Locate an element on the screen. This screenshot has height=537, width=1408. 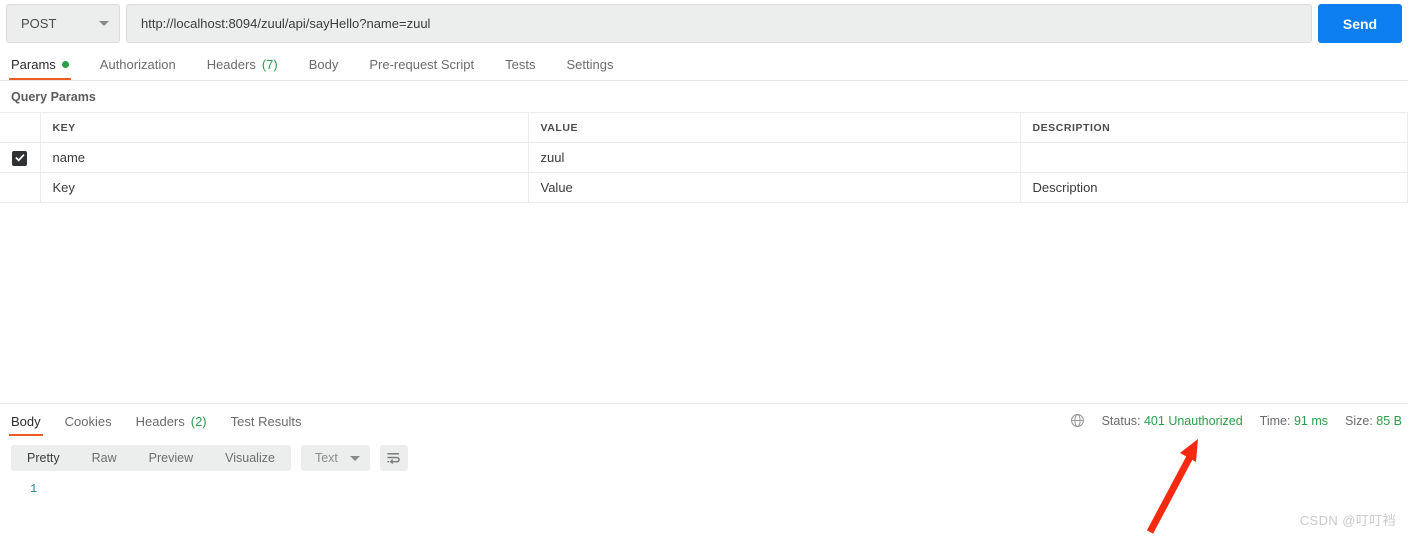
row-description-input is located at coordinates (1214, 157).